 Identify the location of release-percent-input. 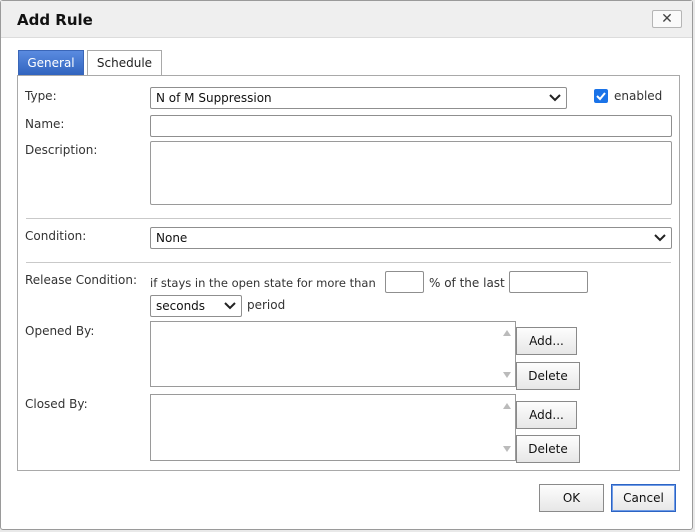
(404, 282).